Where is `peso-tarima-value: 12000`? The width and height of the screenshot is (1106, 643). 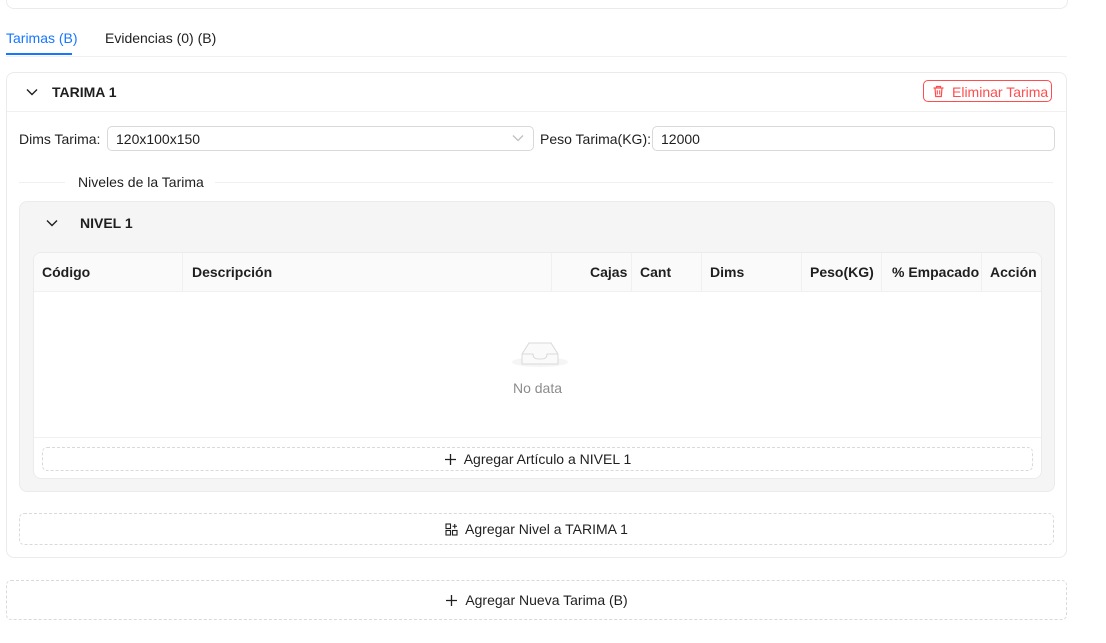 peso-tarima-value: 12000 is located at coordinates (680, 139).